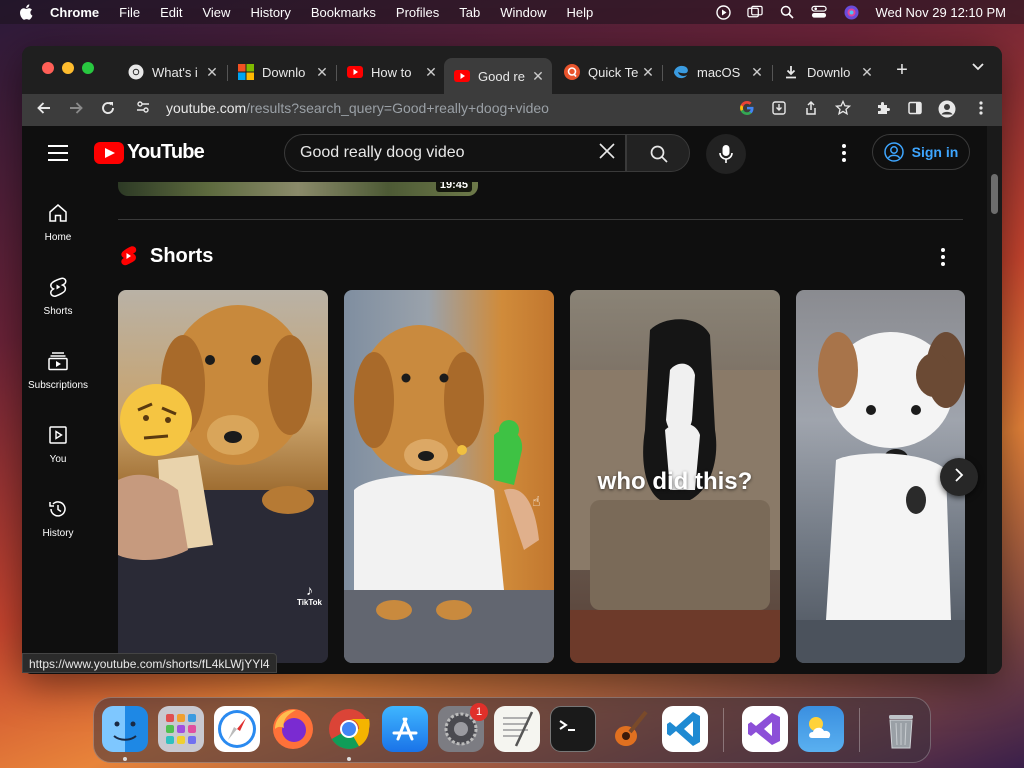 The width and height of the screenshot is (1024, 768). What do you see at coordinates (819, 12) in the screenshot?
I see `control-center-icon` at bounding box center [819, 12].